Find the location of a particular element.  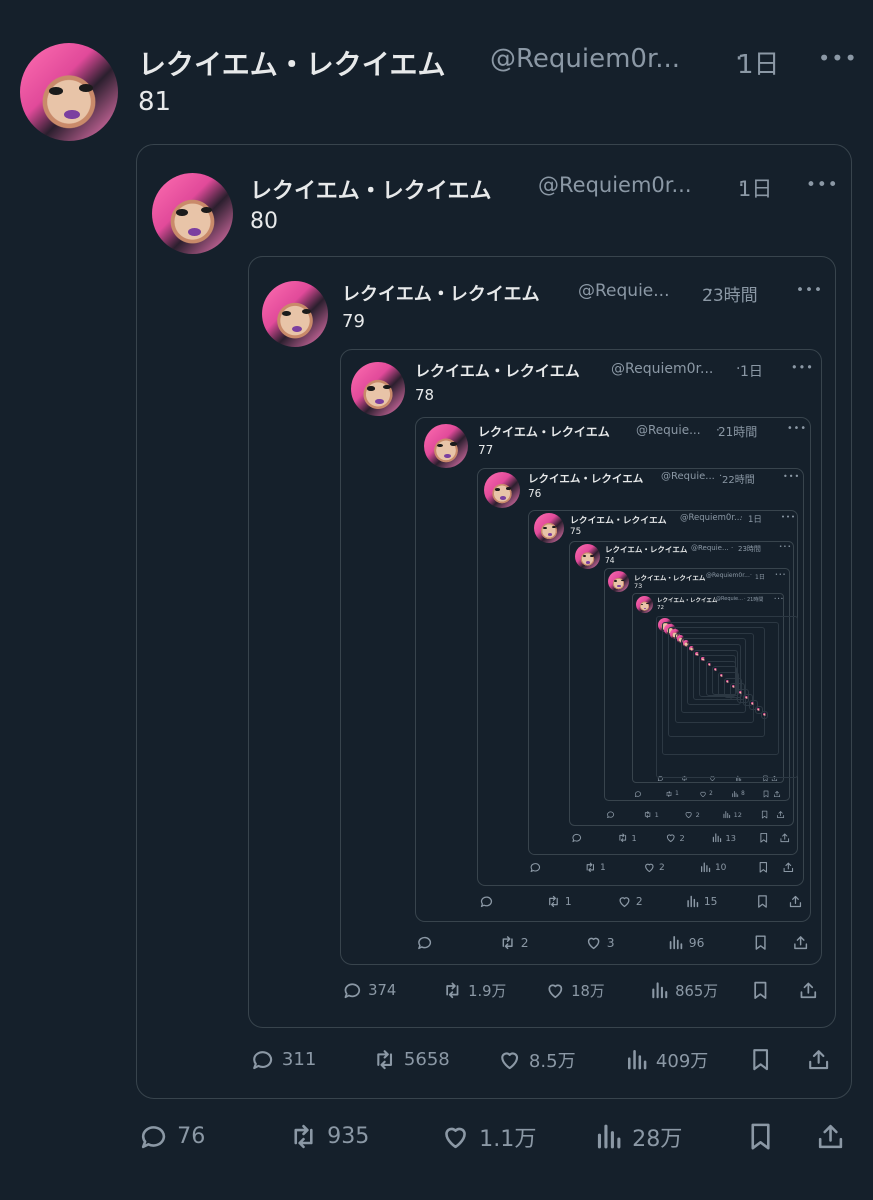

repost-button: 2 is located at coordinates (514, 942).